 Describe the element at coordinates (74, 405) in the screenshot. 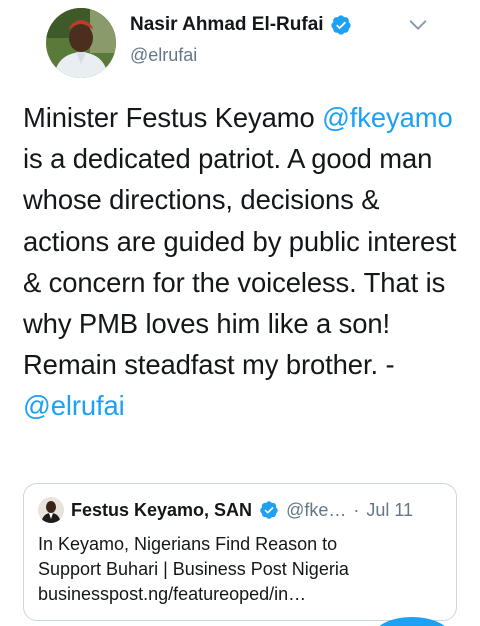

I see `mention-link: @elrufai` at that location.